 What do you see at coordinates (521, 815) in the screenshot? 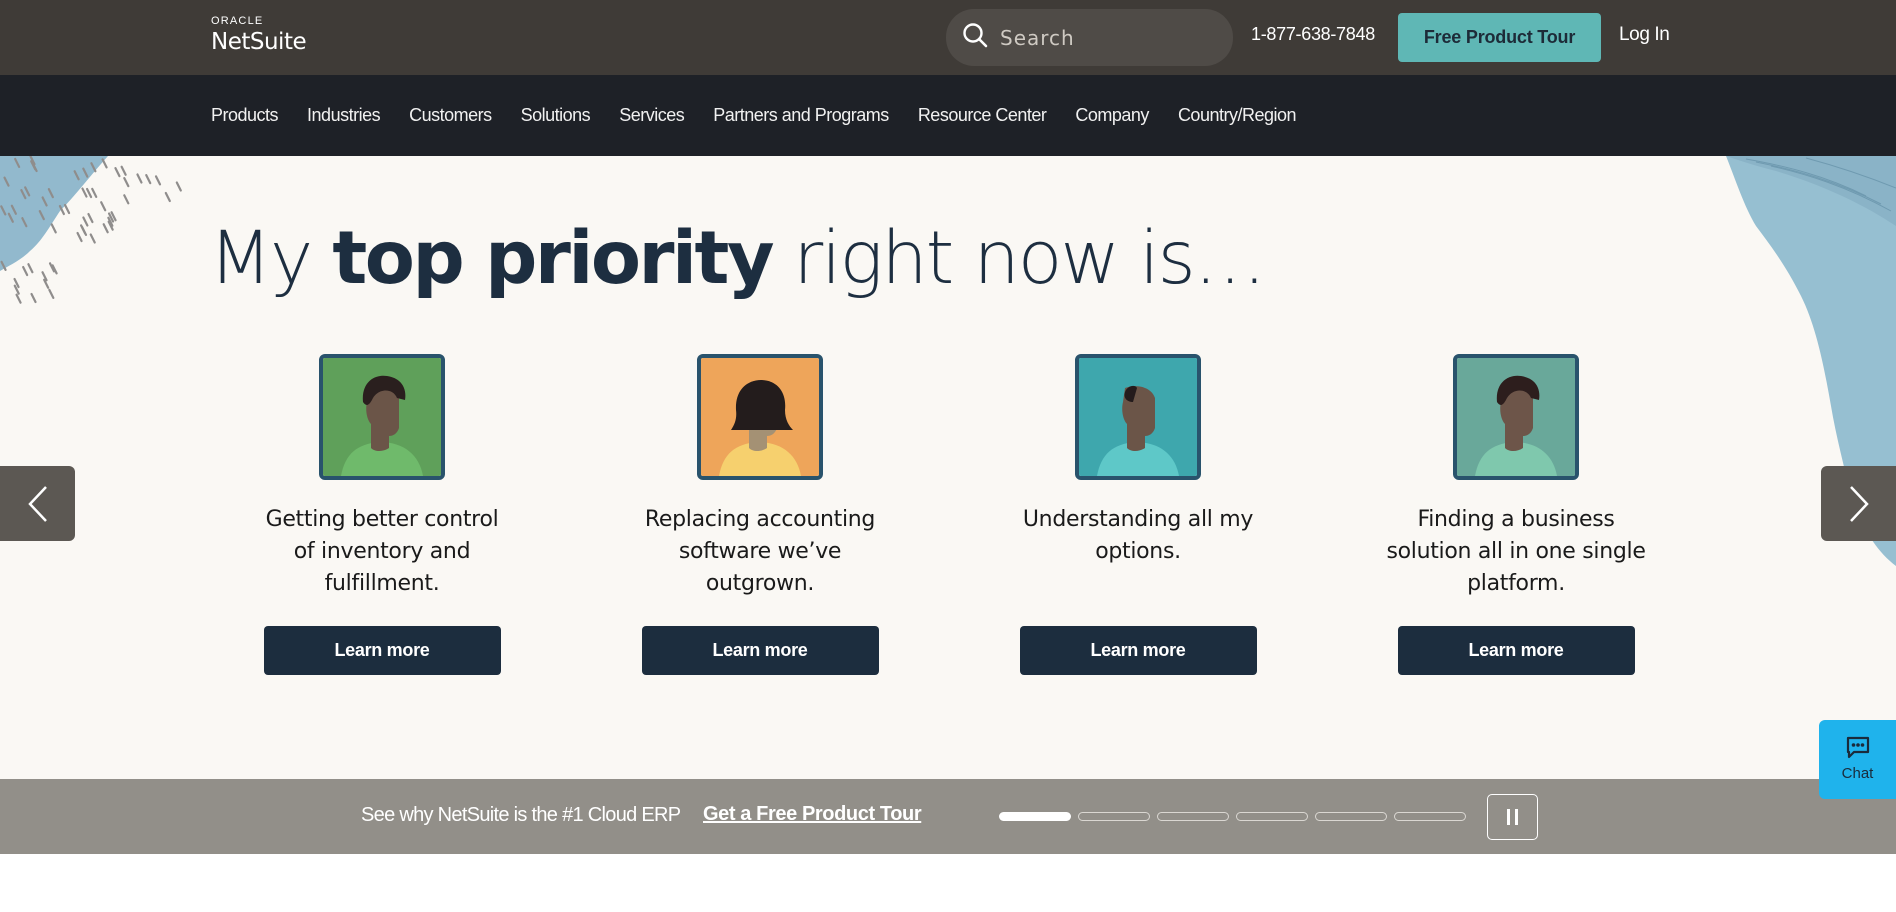
I see `promo-text: See why NetSuite is the #1 Cloud ERP` at bounding box center [521, 815].